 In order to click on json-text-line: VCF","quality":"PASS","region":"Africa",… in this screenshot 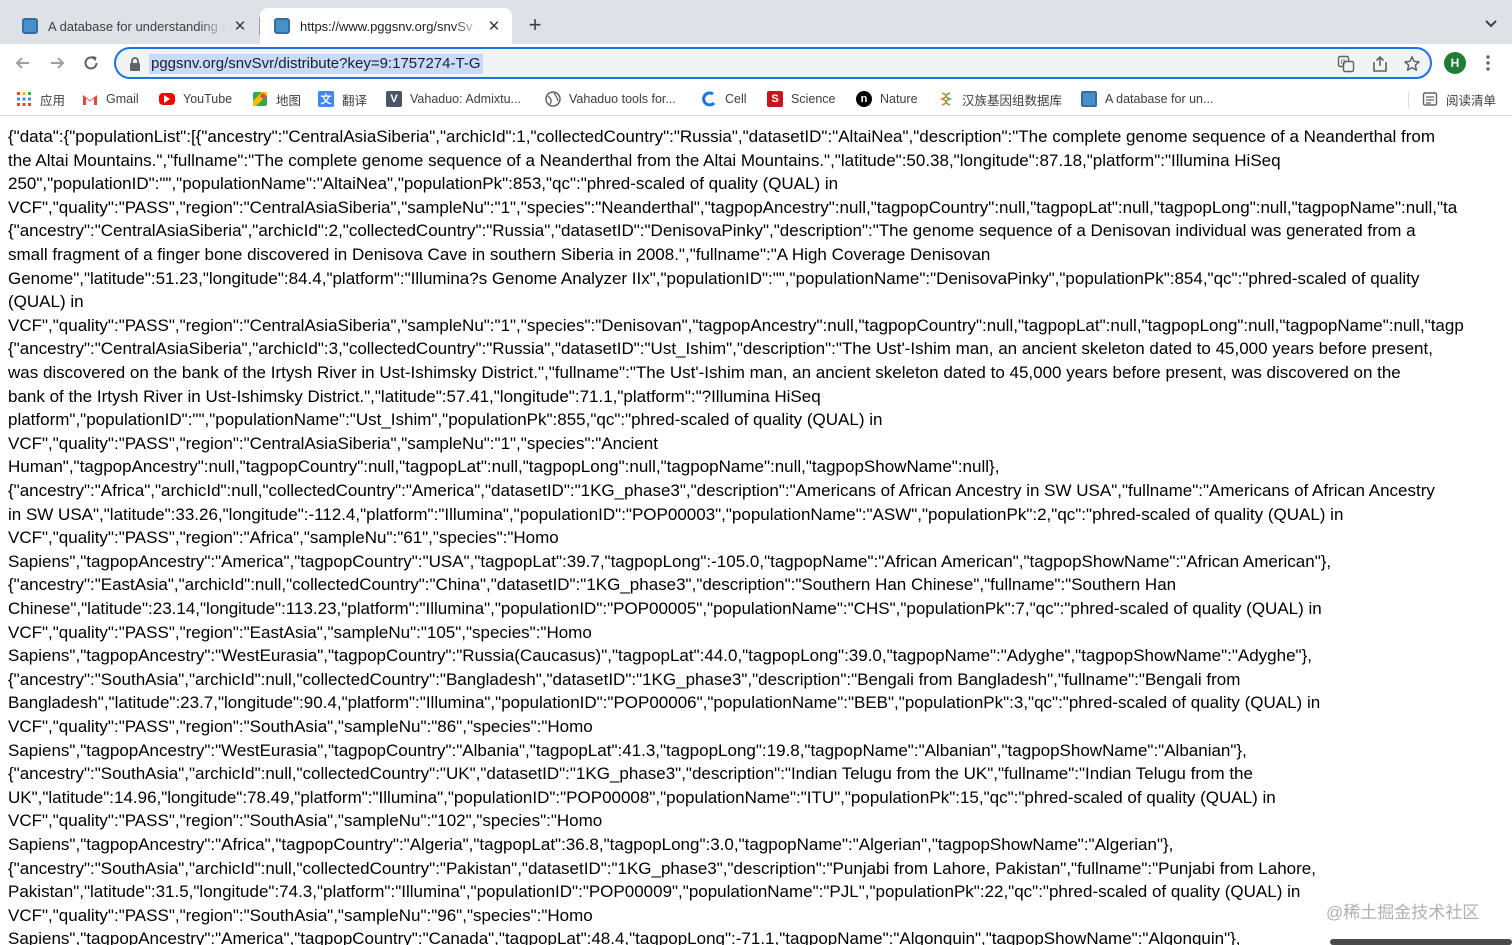, I will do `click(283, 538)`.